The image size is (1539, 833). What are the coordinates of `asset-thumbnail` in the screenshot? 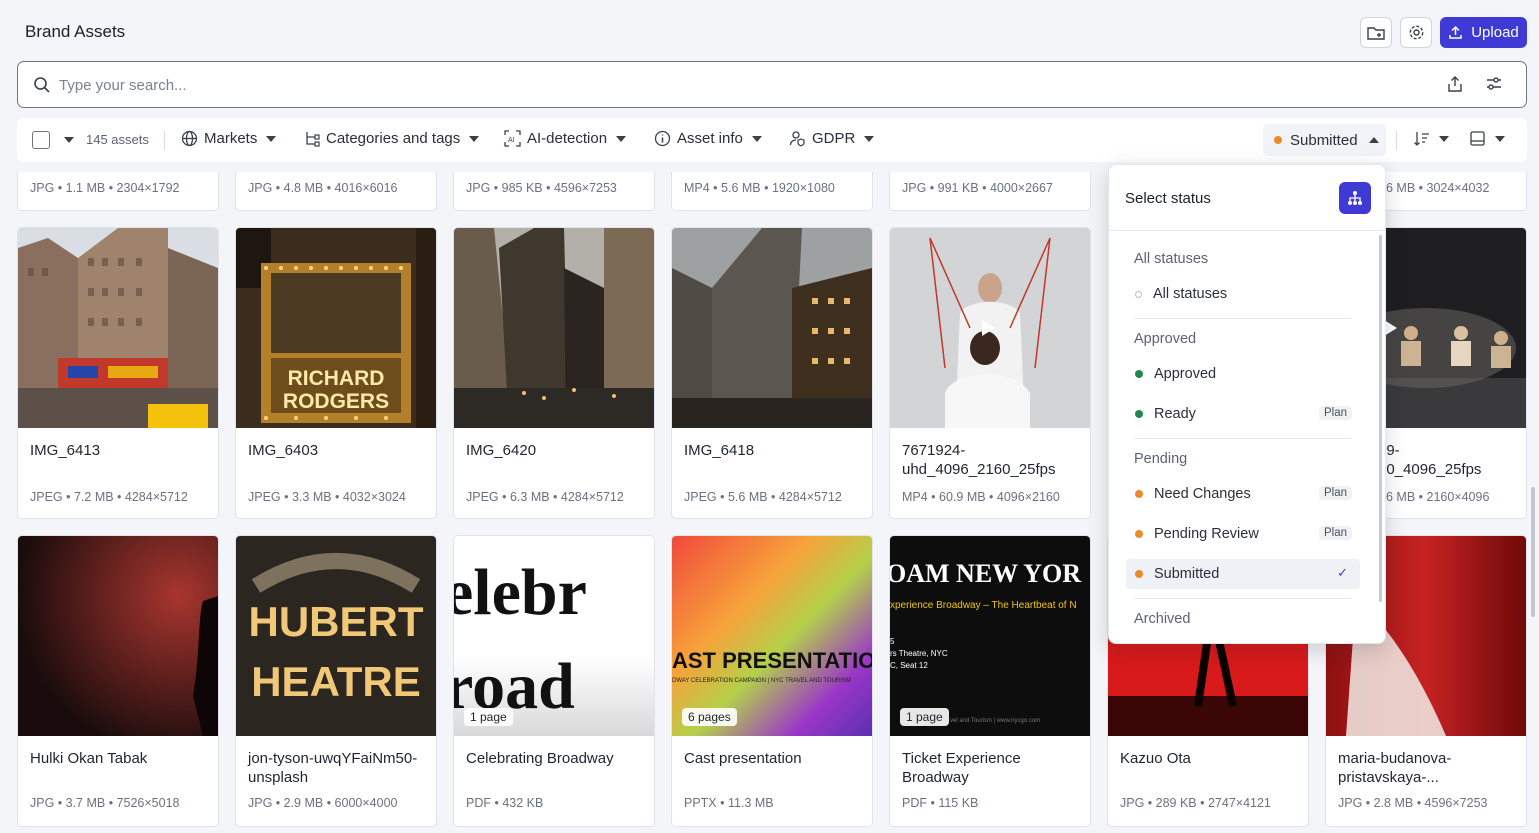 It's located at (772, 328).